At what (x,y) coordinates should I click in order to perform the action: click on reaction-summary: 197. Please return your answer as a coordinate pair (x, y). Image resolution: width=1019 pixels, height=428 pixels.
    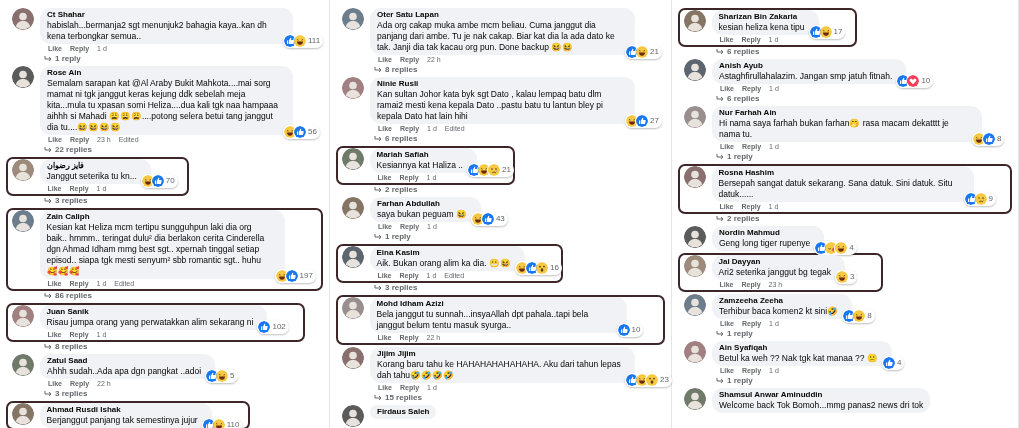
    Looking at the image, I should click on (295, 276).